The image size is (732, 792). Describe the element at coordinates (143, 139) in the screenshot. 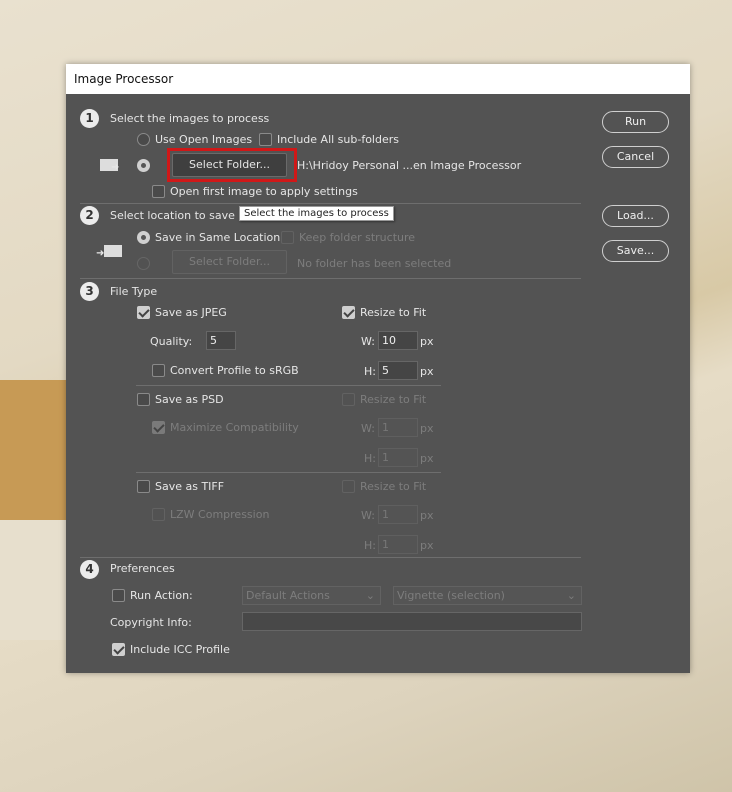

I see `use-open-images-radio` at that location.